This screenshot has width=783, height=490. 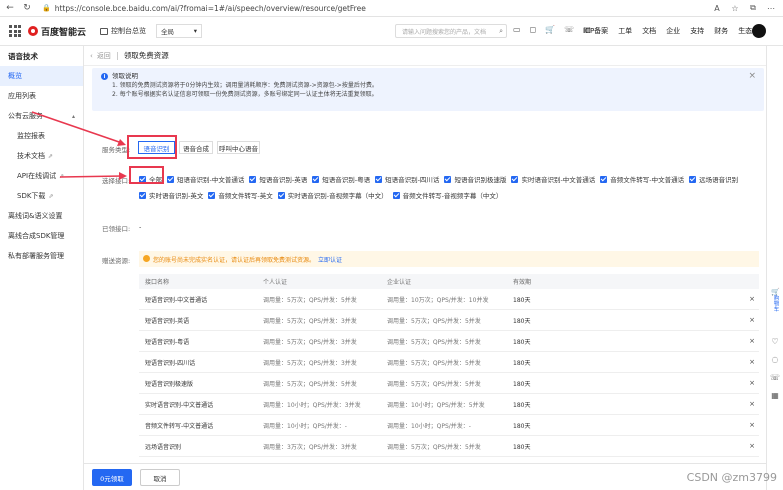 I want to click on checkbox-interface: 音频文件转写-音视频字幕（中文）, so click(x=447, y=195).